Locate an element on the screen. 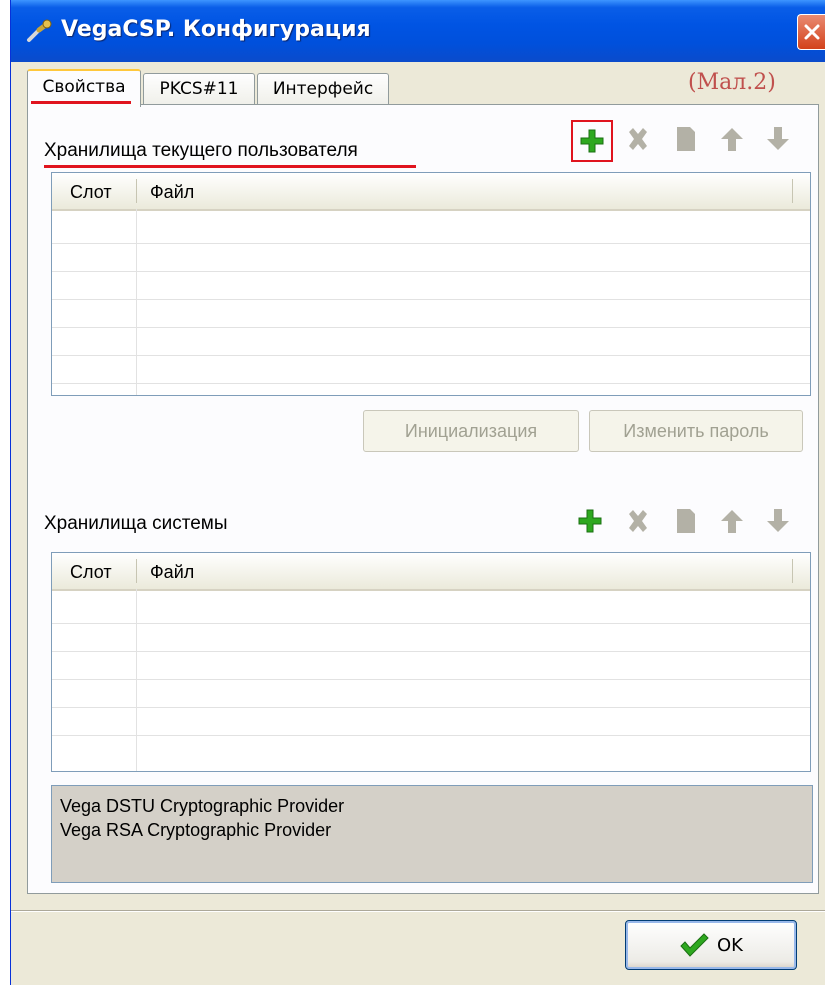 The height and width of the screenshot is (985, 825). window-title: VegaCSP. Конфигурация is located at coordinates (216, 29).